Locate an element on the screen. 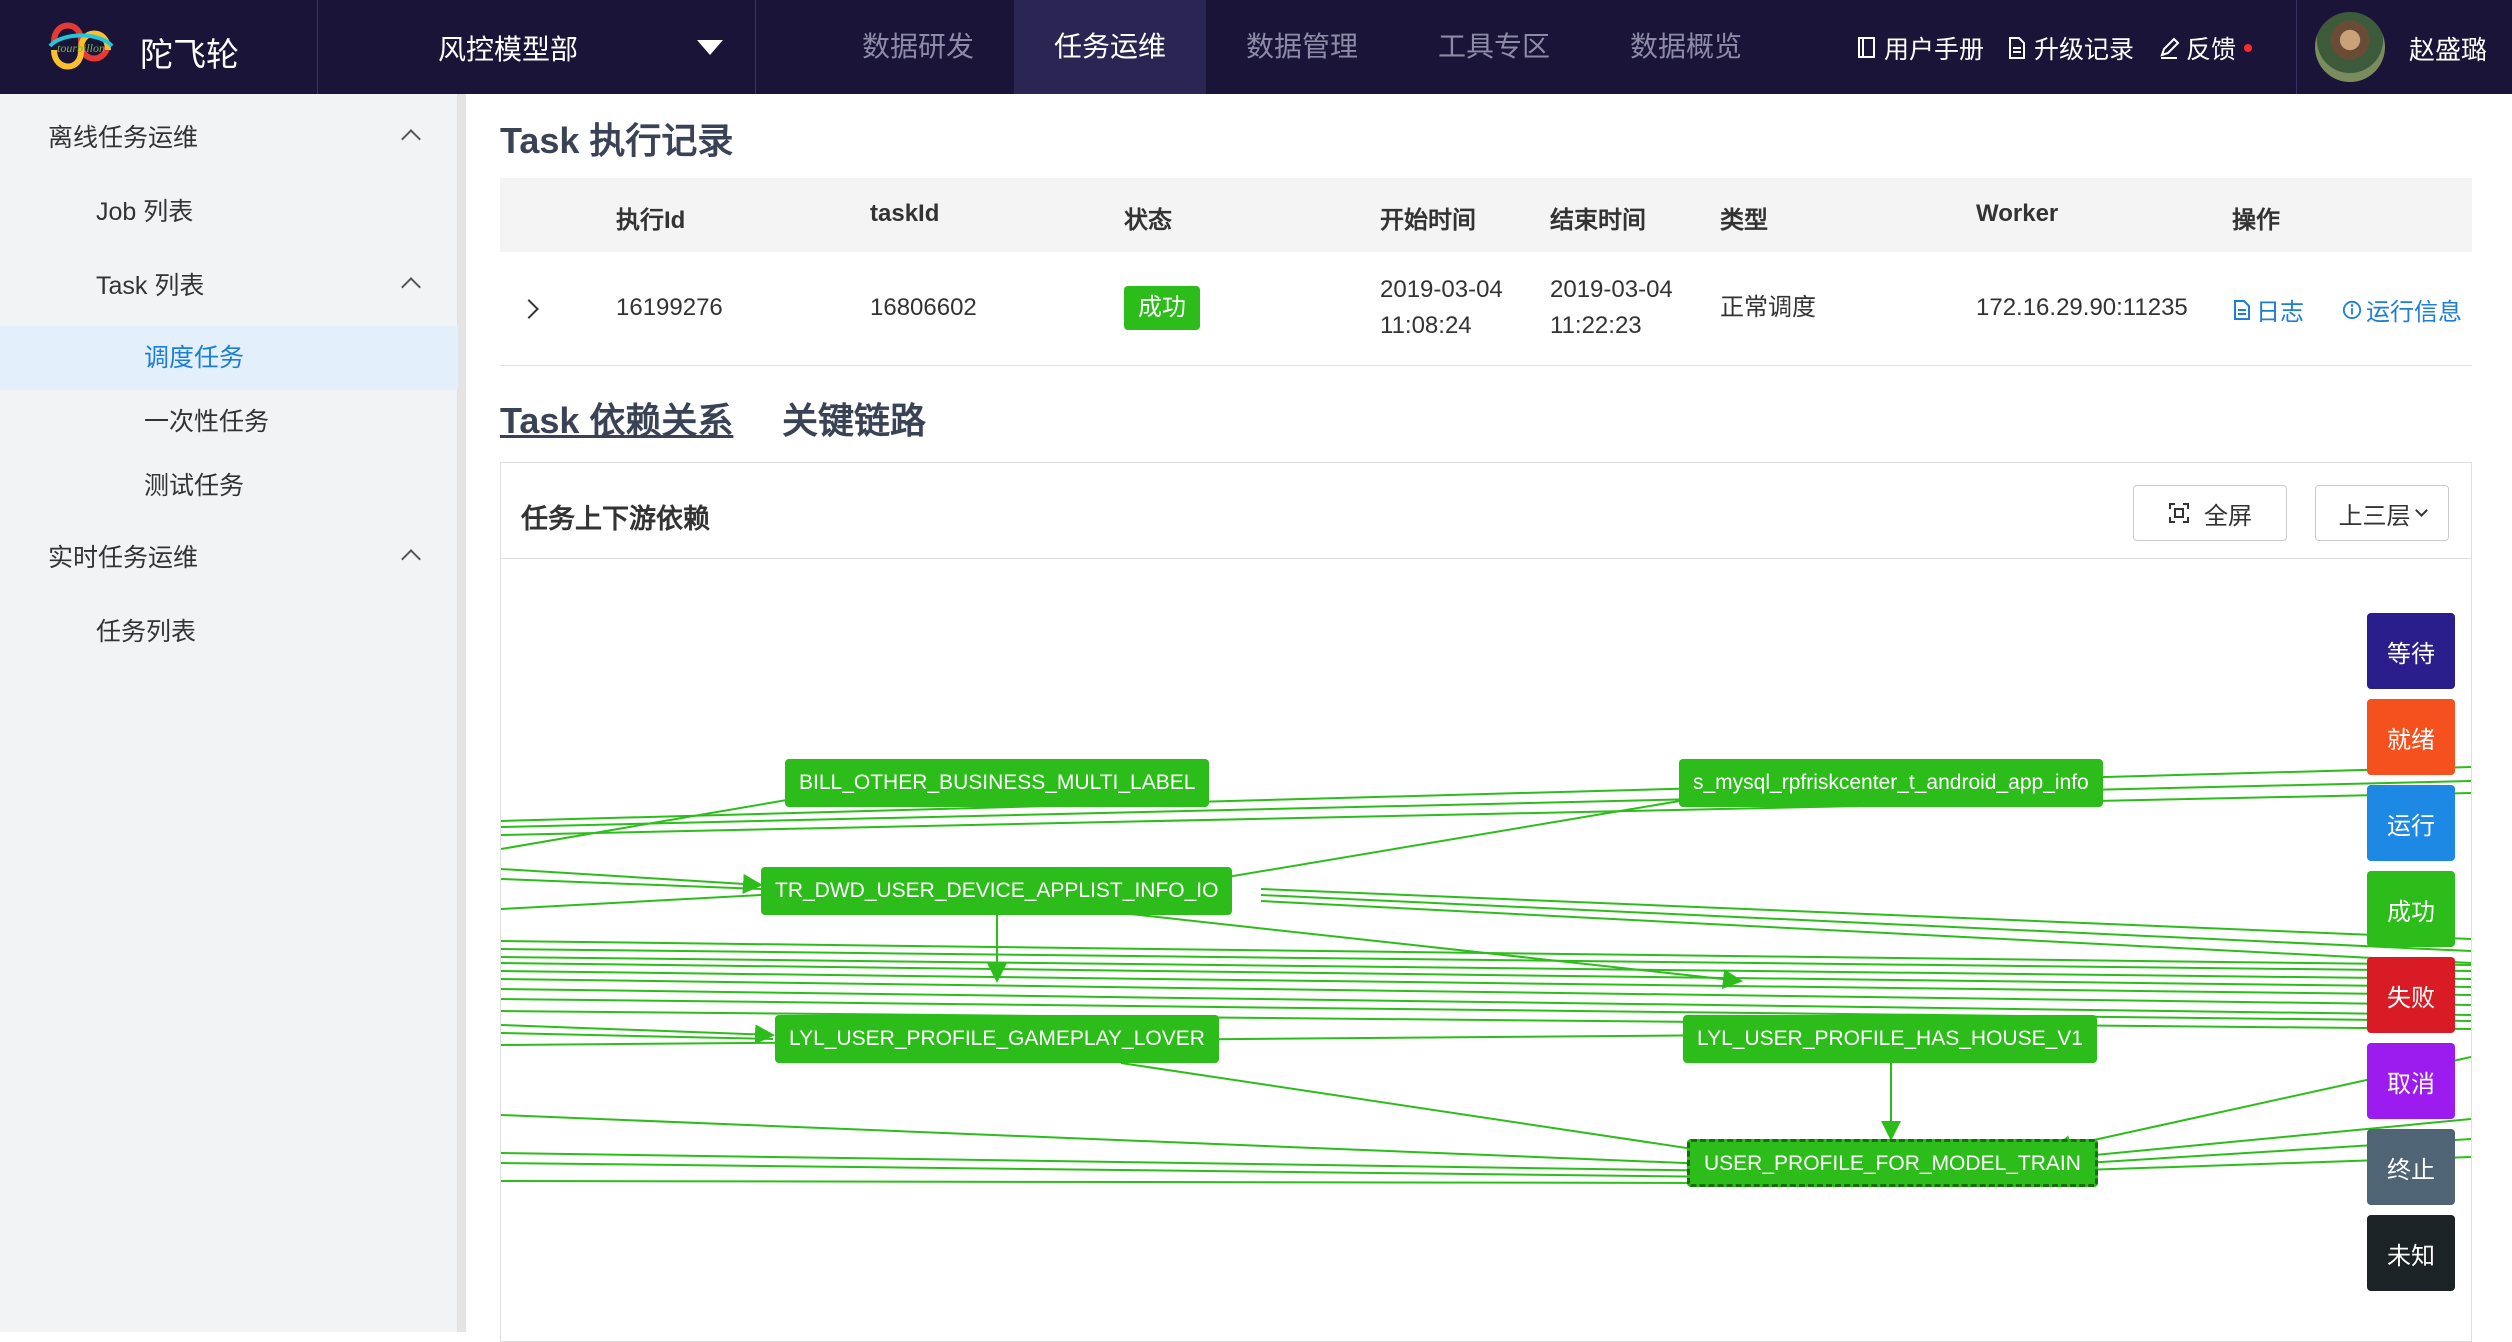 Image resolution: width=2512 pixels, height=1342 pixels. graph-node-current: USER_PROFILE_FOR_MODEL_TRAIN is located at coordinates (1892, 1163).